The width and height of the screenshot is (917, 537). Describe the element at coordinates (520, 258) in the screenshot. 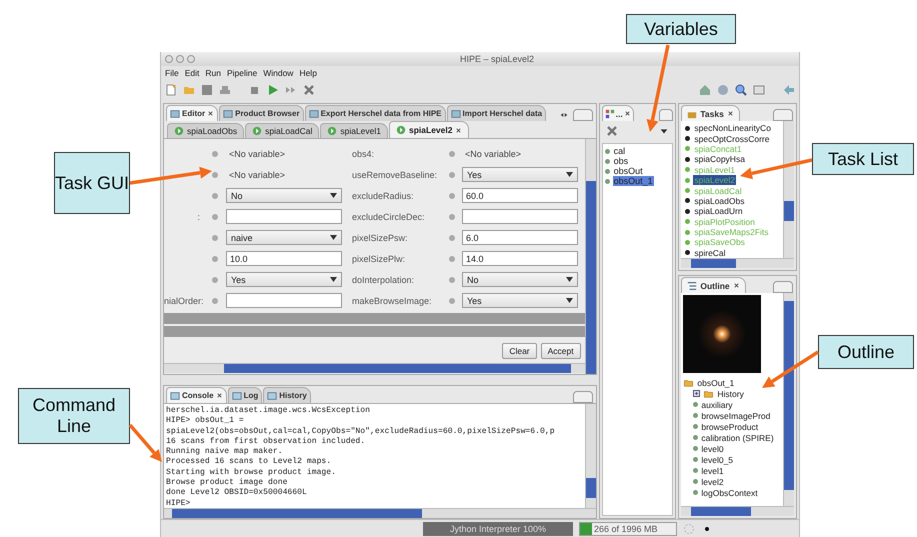

I see `input-field: 14.0` at that location.